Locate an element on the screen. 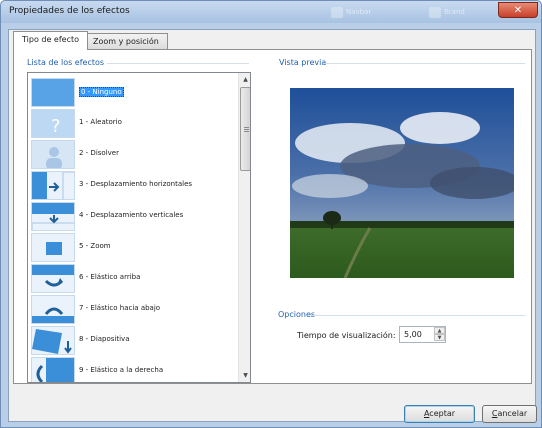 Image resolution: width=542 pixels, height=428 pixels. tab-effect-type: Tipo de efecto is located at coordinates (51, 40).